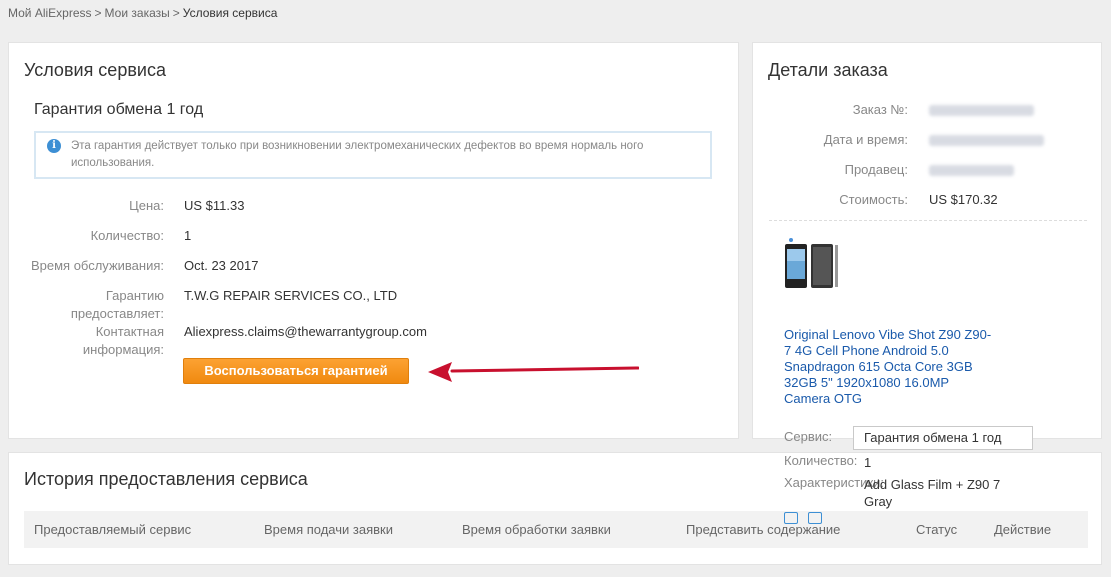 The height and width of the screenshot is (577, 1111). I want to click on col-processing-time: Время обработки заявки, so click(536, 529).